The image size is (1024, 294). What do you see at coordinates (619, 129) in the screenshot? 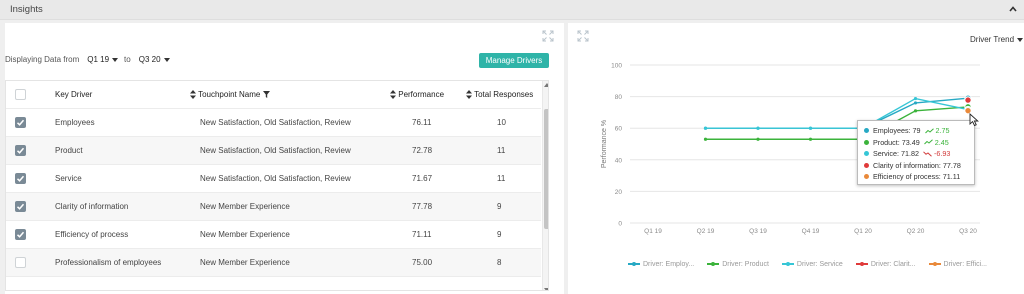
I see `y-tick-label: 60` at bounding box center [619, 129].